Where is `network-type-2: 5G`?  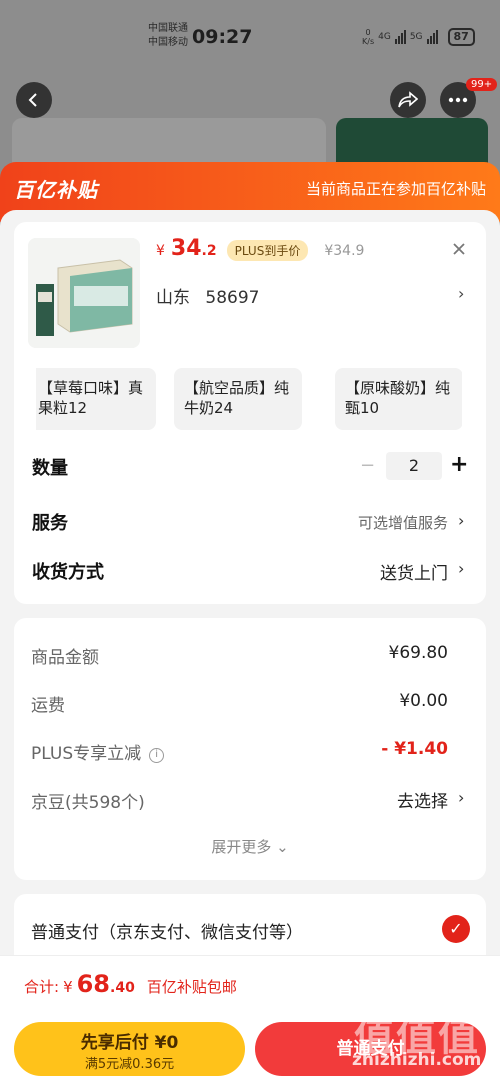
network-type-2: 5G is located at coordinates (416, 37).